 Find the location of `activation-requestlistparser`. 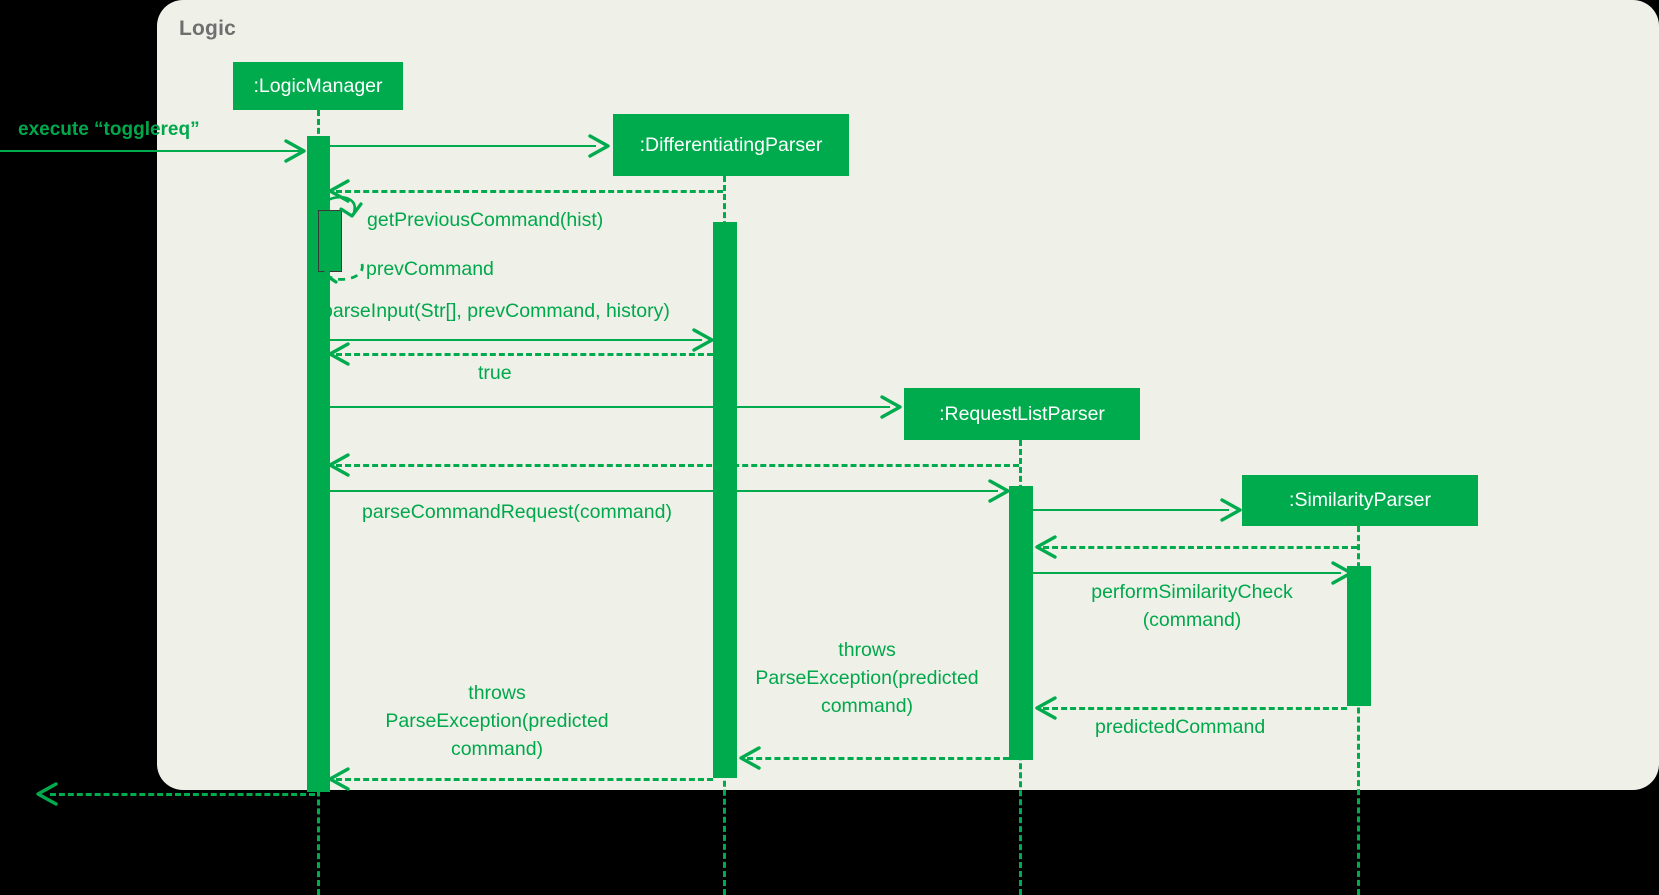

activation-requestlistparser is located at coordinates (1021, 623).